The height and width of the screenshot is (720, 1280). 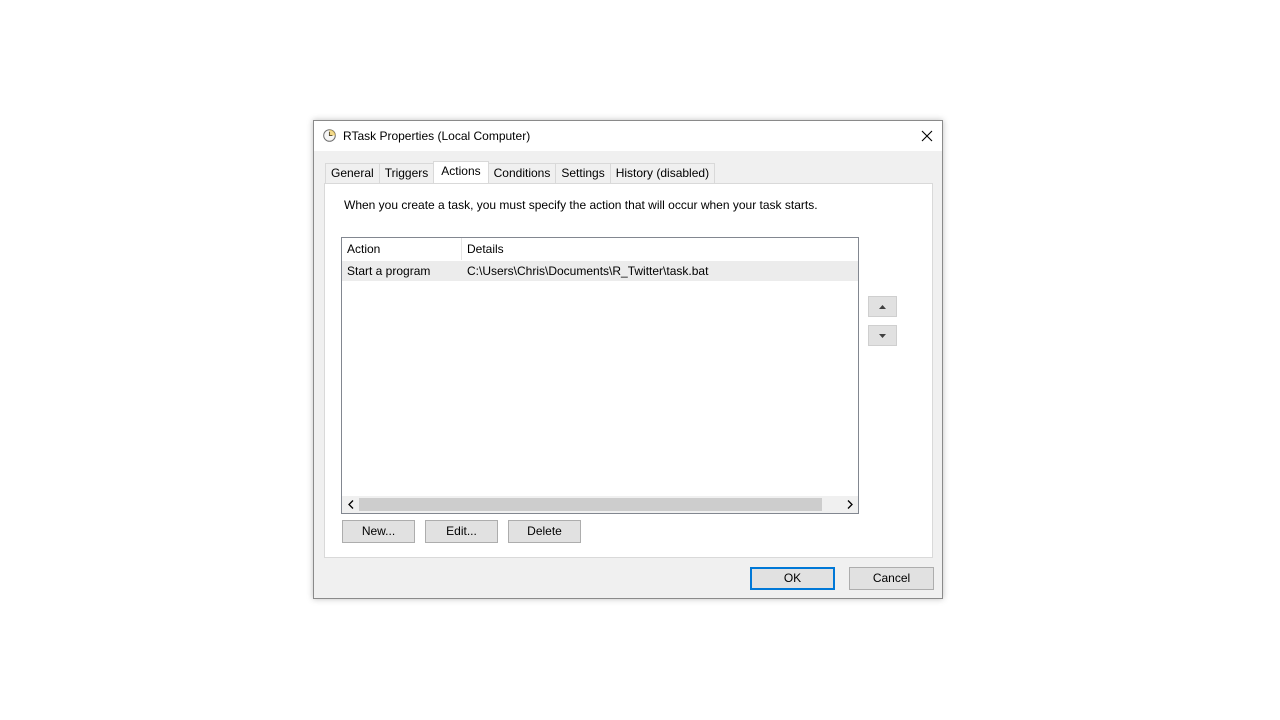 I want to click on scroll-left-button, so click(x=350, y=504).